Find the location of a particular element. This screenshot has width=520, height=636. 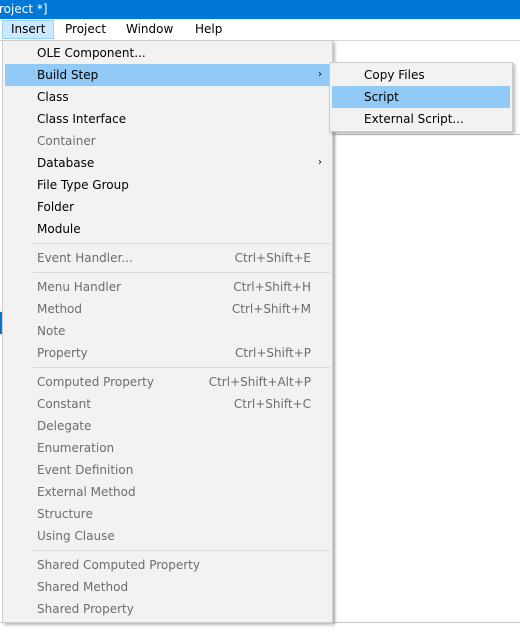

menu-item-note: Note is located at coordinates (167, 331).